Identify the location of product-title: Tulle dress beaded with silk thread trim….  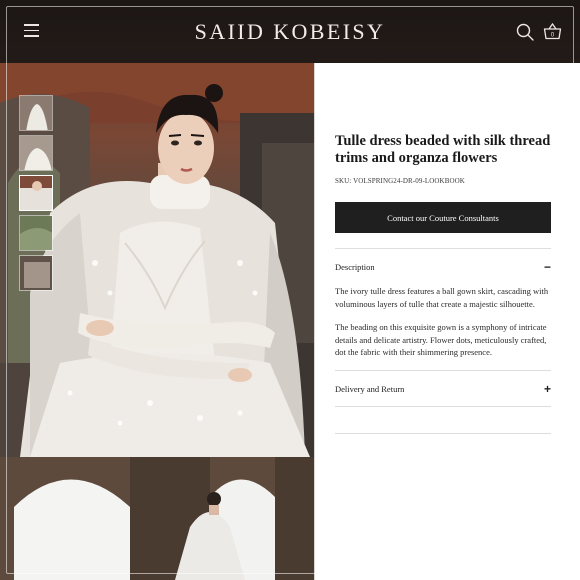
(443, 149).